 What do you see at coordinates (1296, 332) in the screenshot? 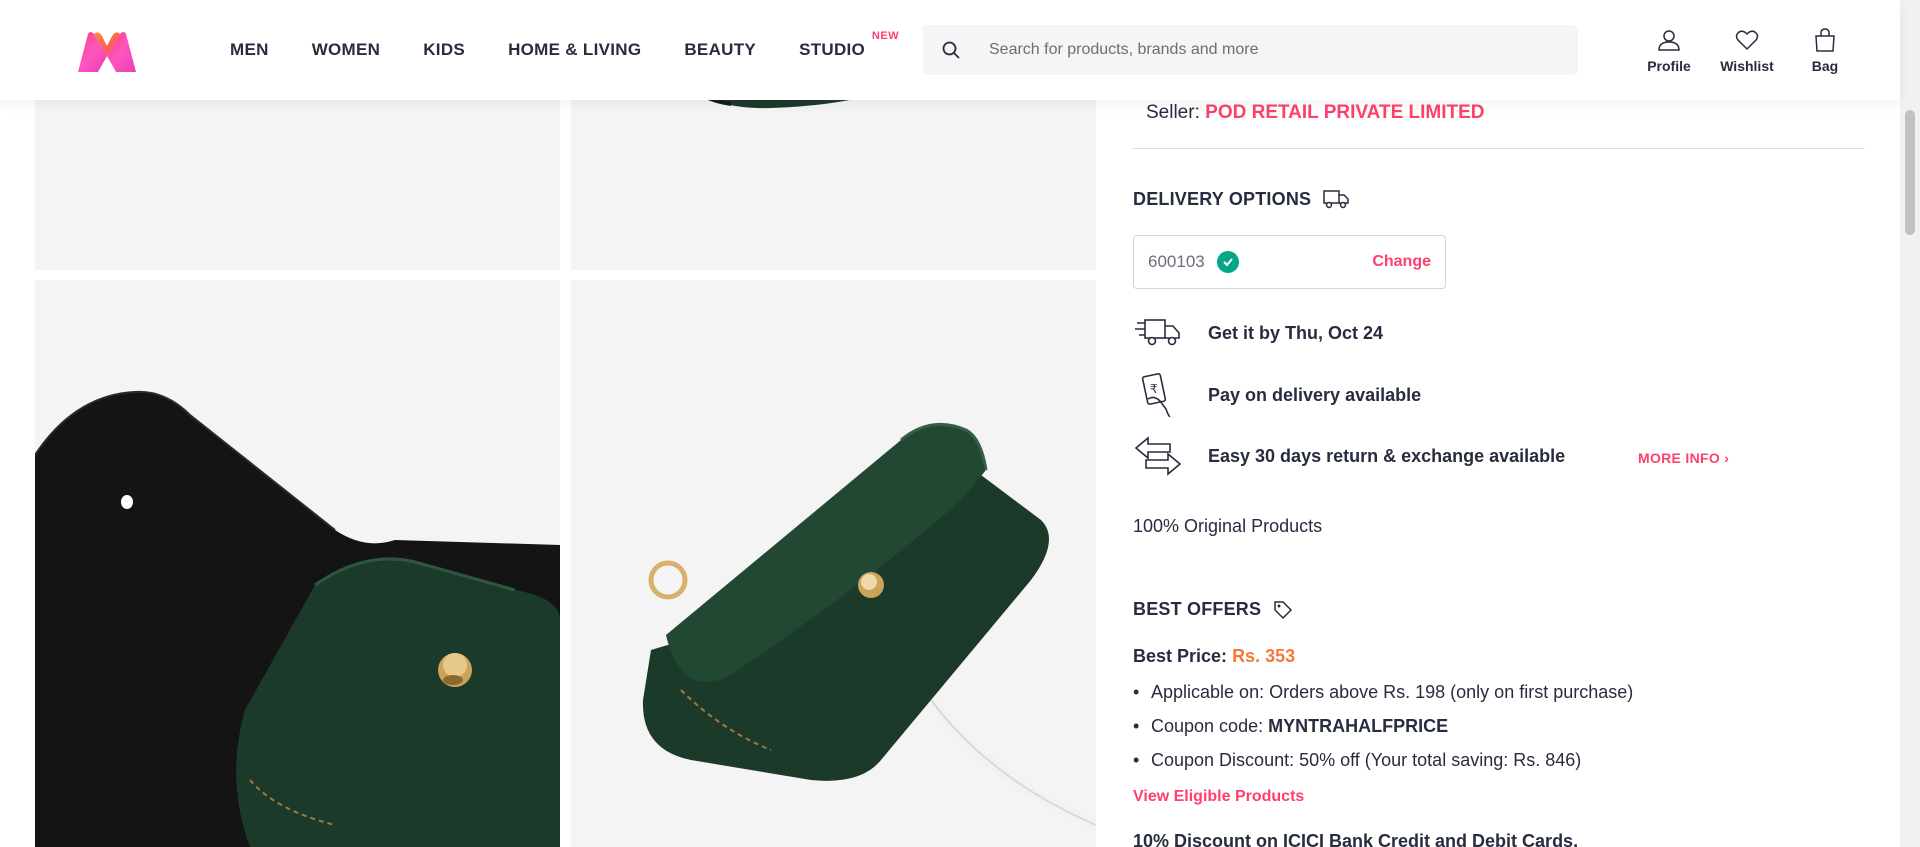
I see `delivery-date-text: Get it by Thu, Oct 24` at bounding box center [1296, 332].